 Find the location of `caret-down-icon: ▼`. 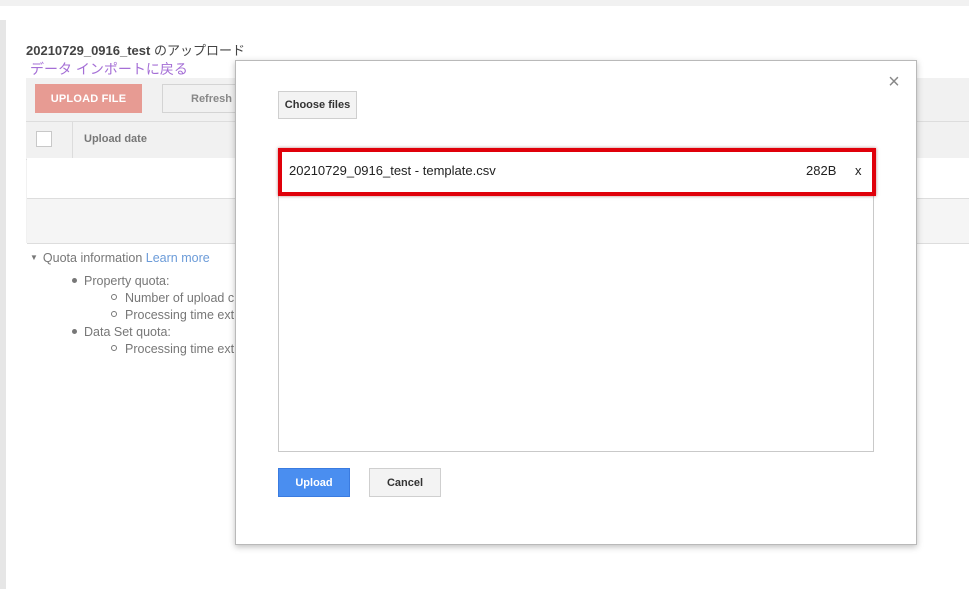

caret-down-icon: ▼ is located at coordinates (34, 257).